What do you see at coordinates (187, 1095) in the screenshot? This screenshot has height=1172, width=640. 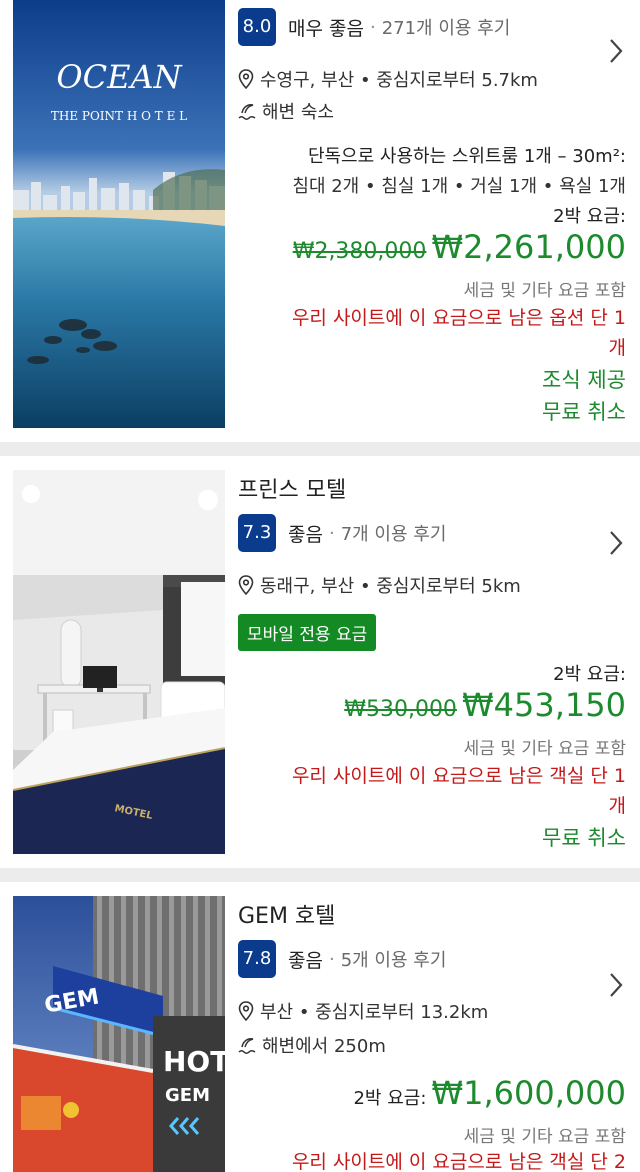 I see `photo-sign-gem-small: GEM` at bounding box center [187, 1095].